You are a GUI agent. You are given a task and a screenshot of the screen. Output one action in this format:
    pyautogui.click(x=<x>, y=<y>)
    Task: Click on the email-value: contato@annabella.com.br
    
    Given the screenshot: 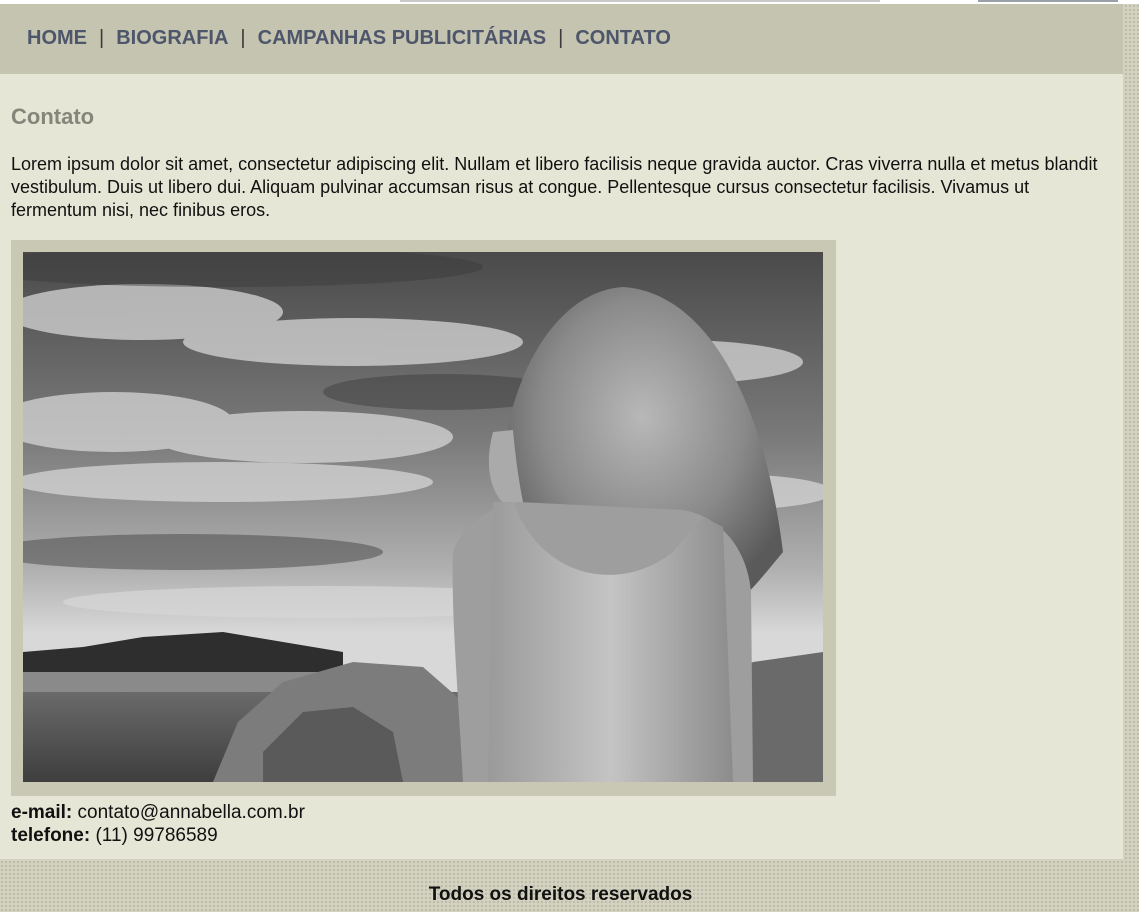 What is the action you would take?
    pyautogui.click(x=191, y=812)
    